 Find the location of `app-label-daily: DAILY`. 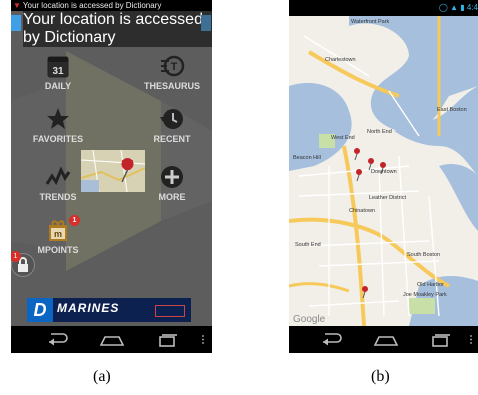

app-label-daily: DAILY is located at coordinates (58, 86).